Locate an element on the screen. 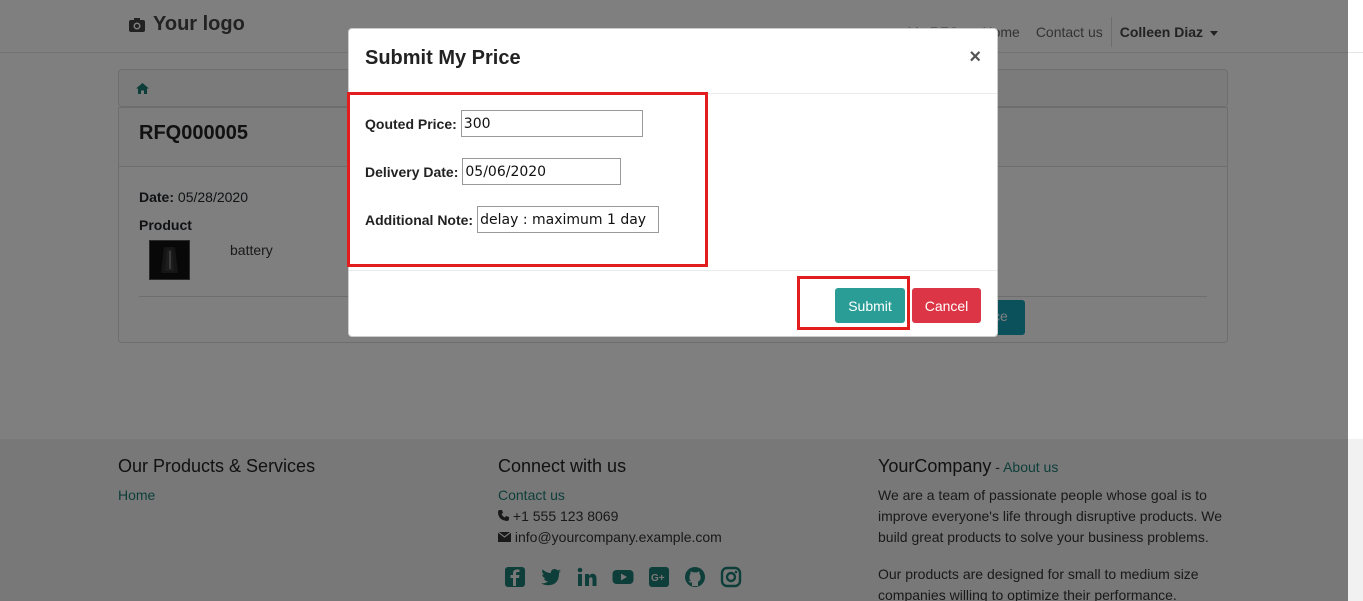  modal-header: Submit My Price × is located at coordinates (673, 61).